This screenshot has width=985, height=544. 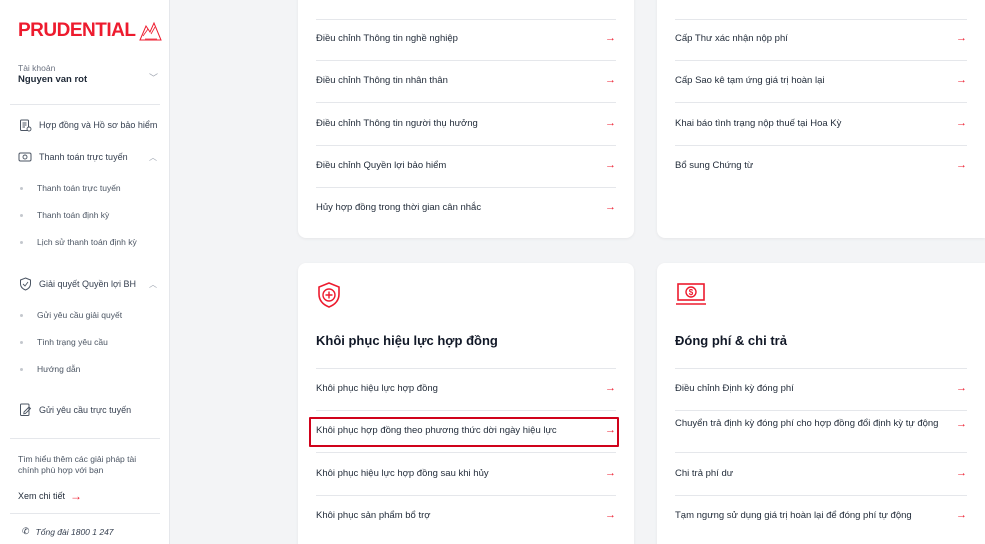 I want to click on list-item: Điều chỉnh Thông tin nghề nghiệp →, so click(x=466, y=38).